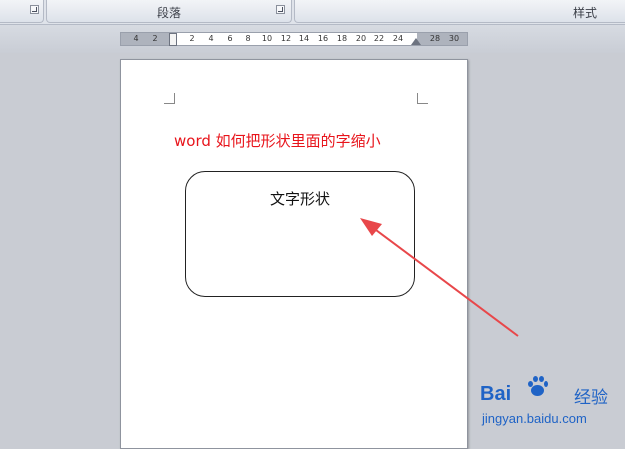 This screenshot has width=625, height=449. What do you see at coordinates (537, 386) in the screenshot?
I see `baidu-paw-icon` at bounding box center [537, 386].